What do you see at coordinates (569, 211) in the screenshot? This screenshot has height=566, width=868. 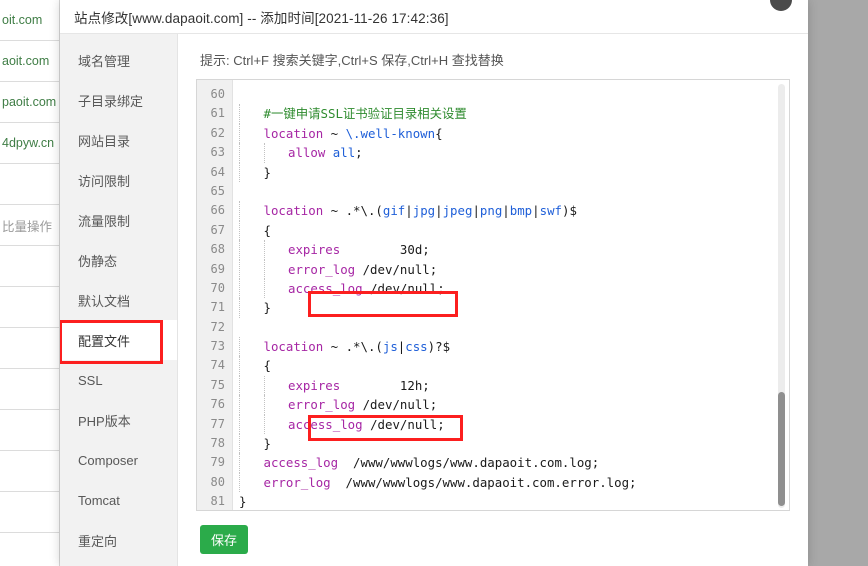 I see `code-token: )$` at bounding box center [569, 211].